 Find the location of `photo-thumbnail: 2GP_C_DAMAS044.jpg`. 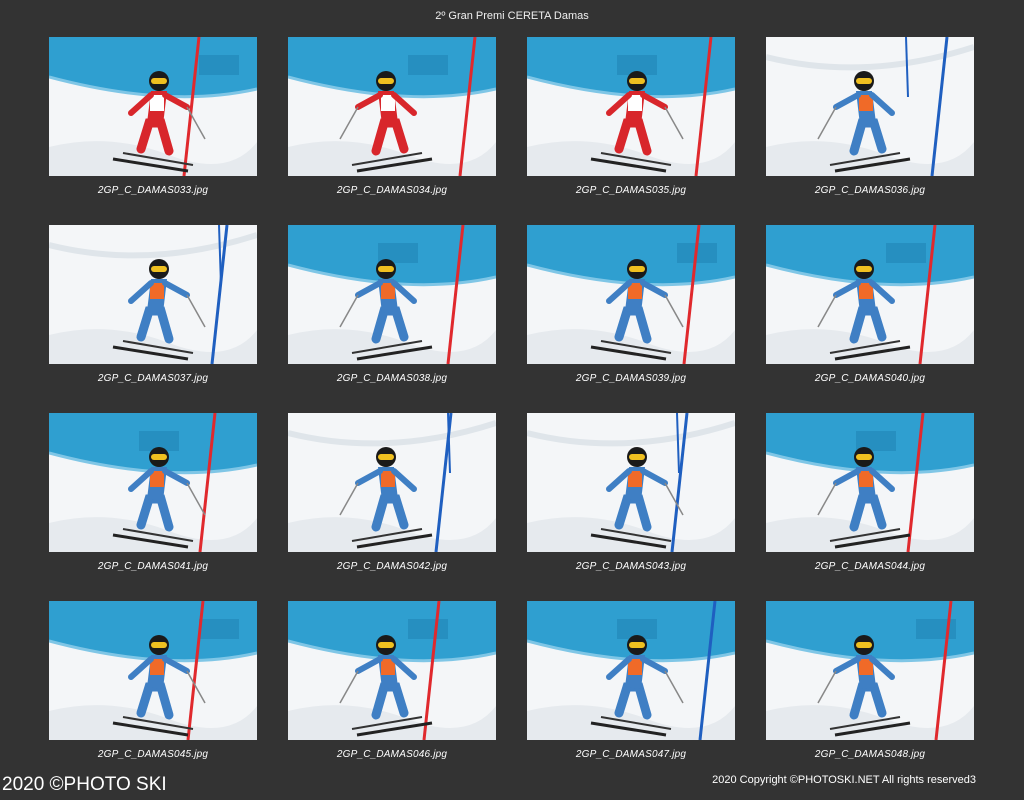

photo-thumbnail: 2GP_C_DAMAS044.jpg is located at coordinates (870, 507).